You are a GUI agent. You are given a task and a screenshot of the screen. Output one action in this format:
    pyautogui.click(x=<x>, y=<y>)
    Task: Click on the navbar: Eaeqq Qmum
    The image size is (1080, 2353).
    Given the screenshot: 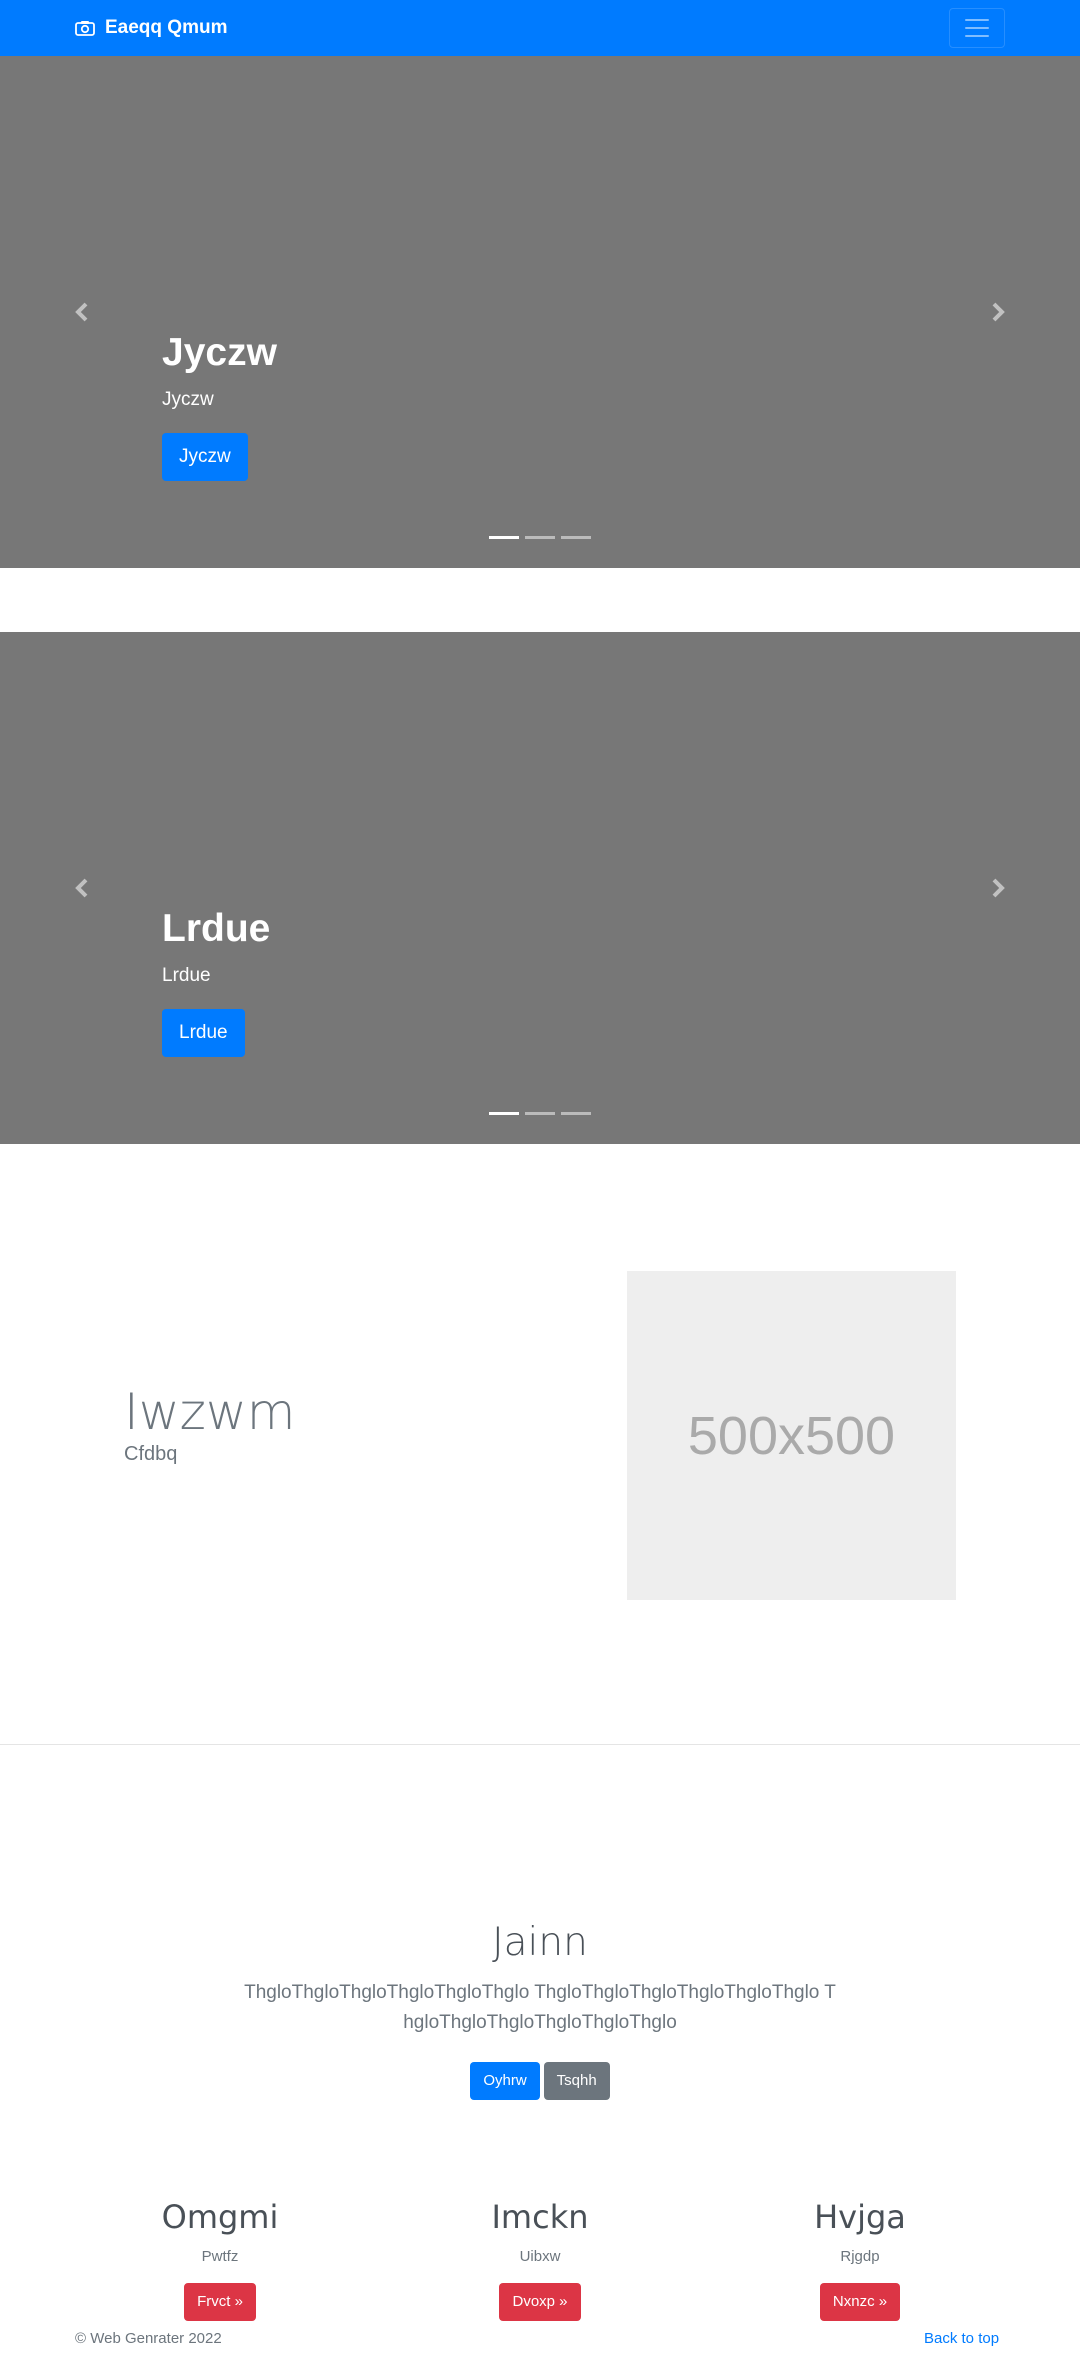 What is the action you would take?
    pyautogui.click(x=540, y=28)
    